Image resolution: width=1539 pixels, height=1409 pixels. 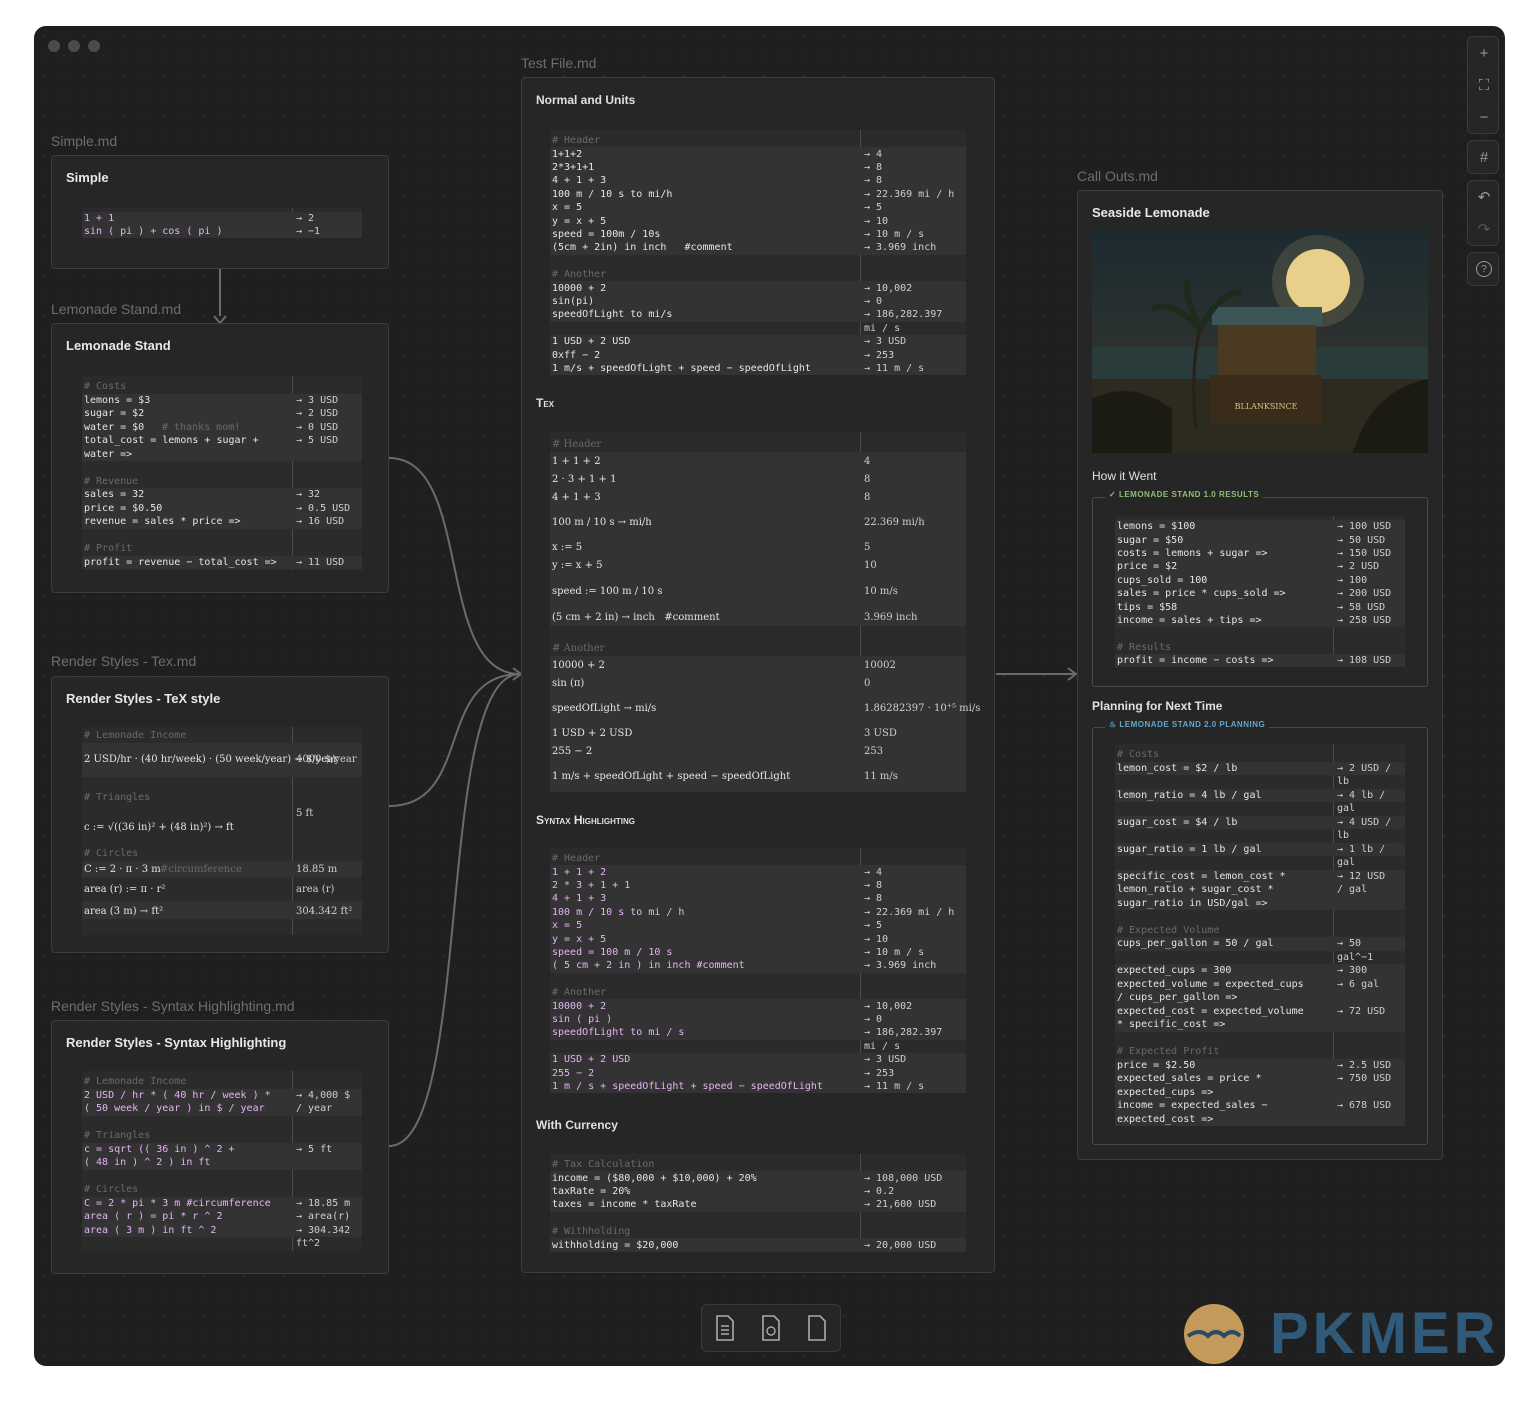 What do you see at coordinates (758, 328) in the screenshot?
I see `numi-line: mi / s` at bounding box center [758, 328].